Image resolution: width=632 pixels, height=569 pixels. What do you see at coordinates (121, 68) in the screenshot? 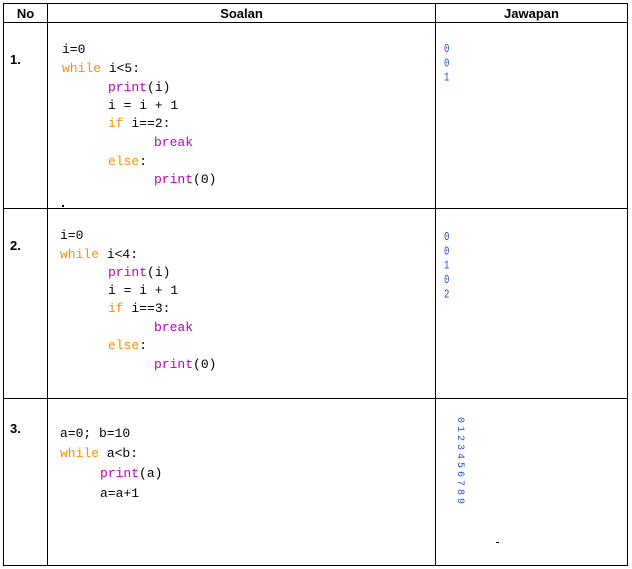
I see `code-text: i<5:` at bounding box center [121, 68].